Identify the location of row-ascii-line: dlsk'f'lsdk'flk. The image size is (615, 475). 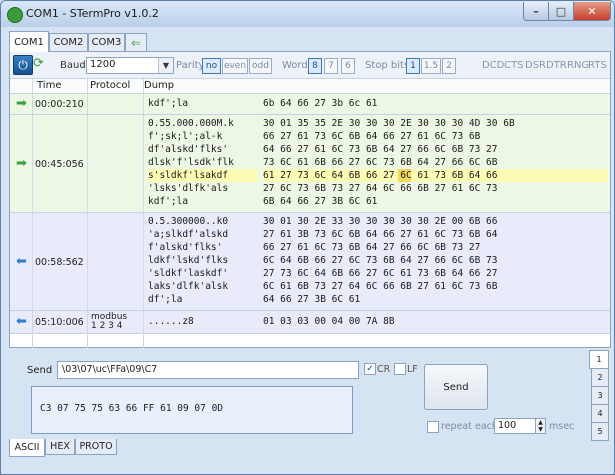
(191, 162).